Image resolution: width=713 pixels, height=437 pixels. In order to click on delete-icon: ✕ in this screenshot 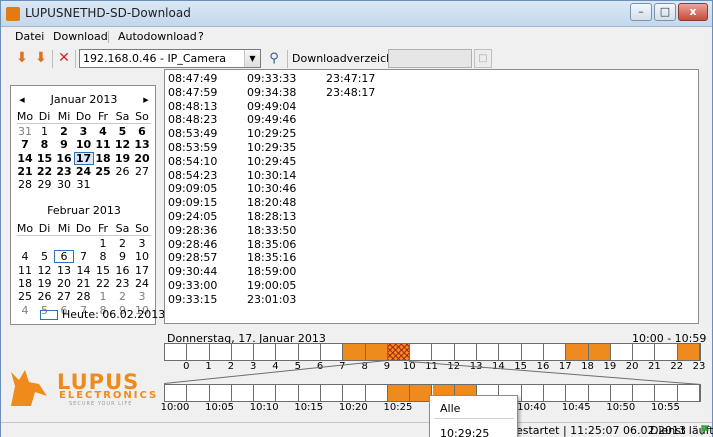, I will do `click(64, 58)`.